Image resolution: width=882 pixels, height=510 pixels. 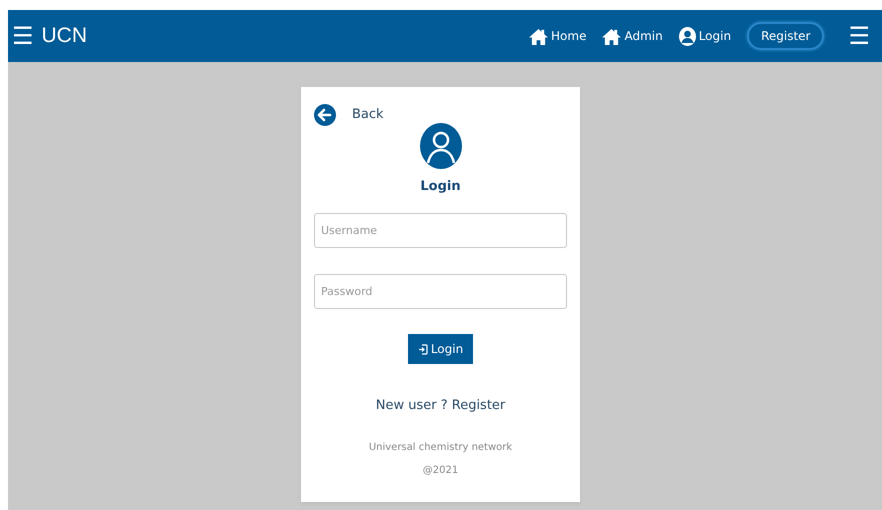 I want to click on nav-link: Login, so click(x=705, y=36).